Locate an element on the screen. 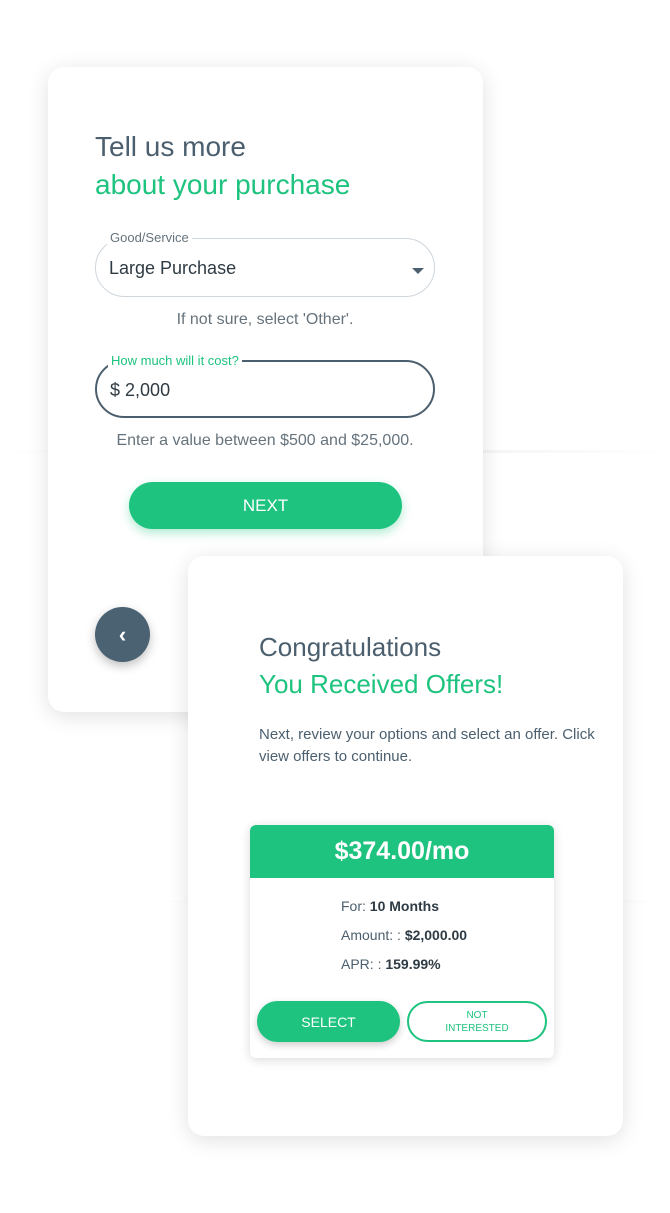 The width and height of the screenshot is (670, 1213). heading-line-2: about your purchase is located at coordinates (223, 184).